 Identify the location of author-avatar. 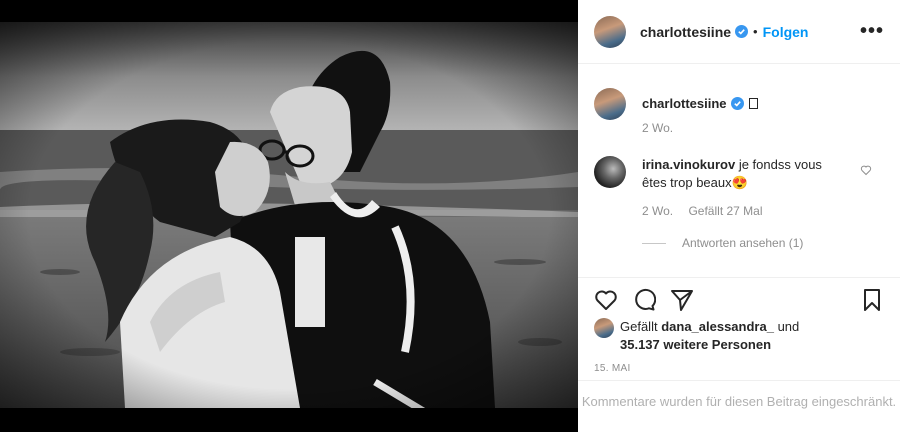
(610, 31).